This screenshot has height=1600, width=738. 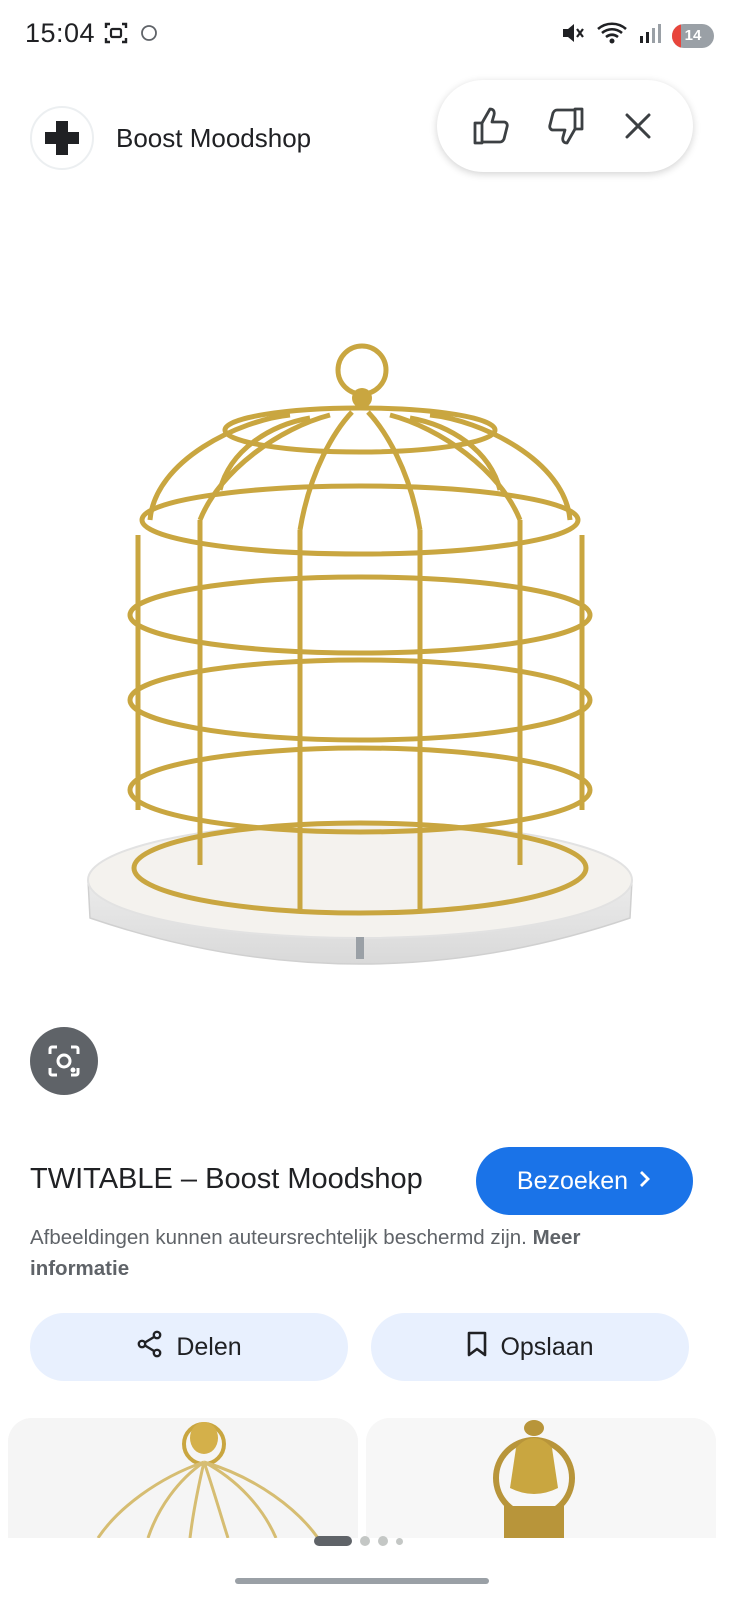 I want to click on status-right-icons: 14, so click(x=637, y=35).